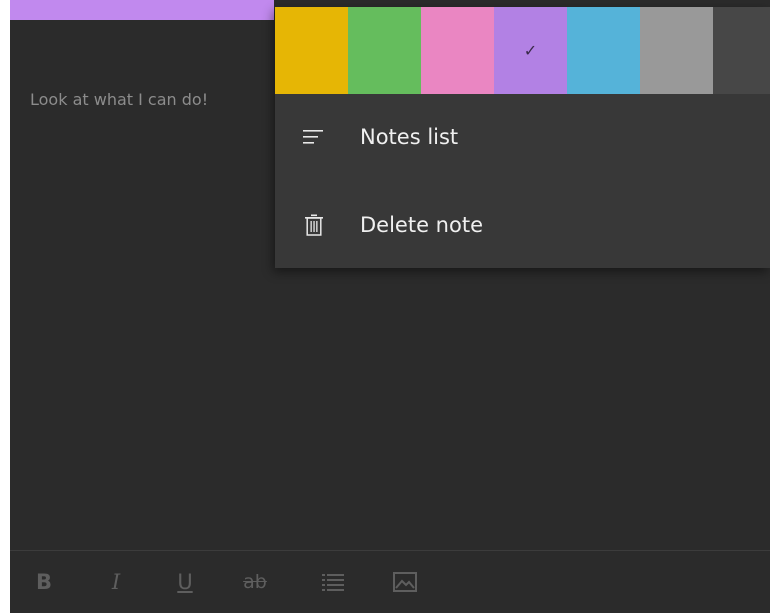  What do you see at coordinates (421, 225) in the screenshot?
I see `menu-item-label: Delete note` at bounding box center [421, 225].